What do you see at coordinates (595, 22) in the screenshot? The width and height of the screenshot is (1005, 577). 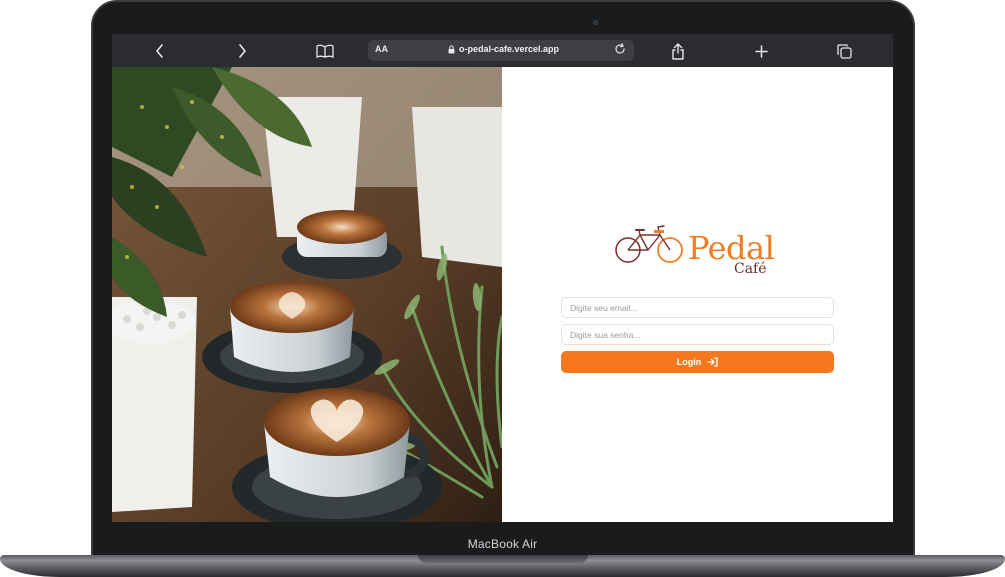 I see `camera-icon` at bounding box center [595, 22].